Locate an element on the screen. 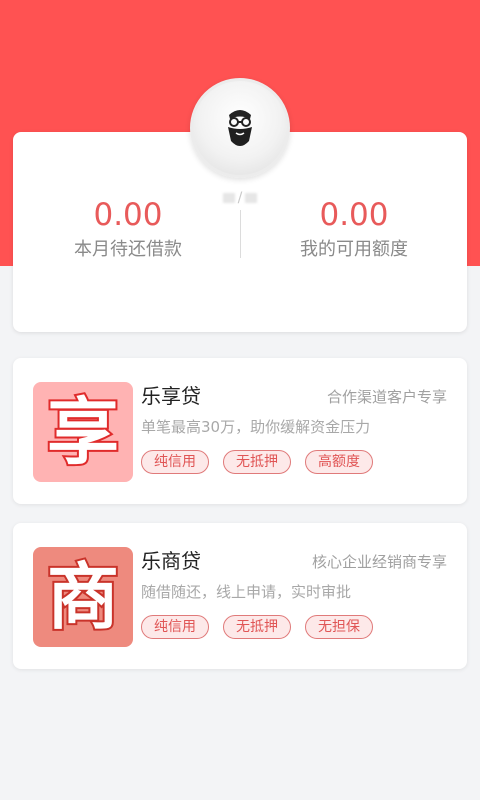 This screenshot has width=480, height=800. product-tags: 纯信用 无抵押 高额度 is located at coordinates (257, 462).